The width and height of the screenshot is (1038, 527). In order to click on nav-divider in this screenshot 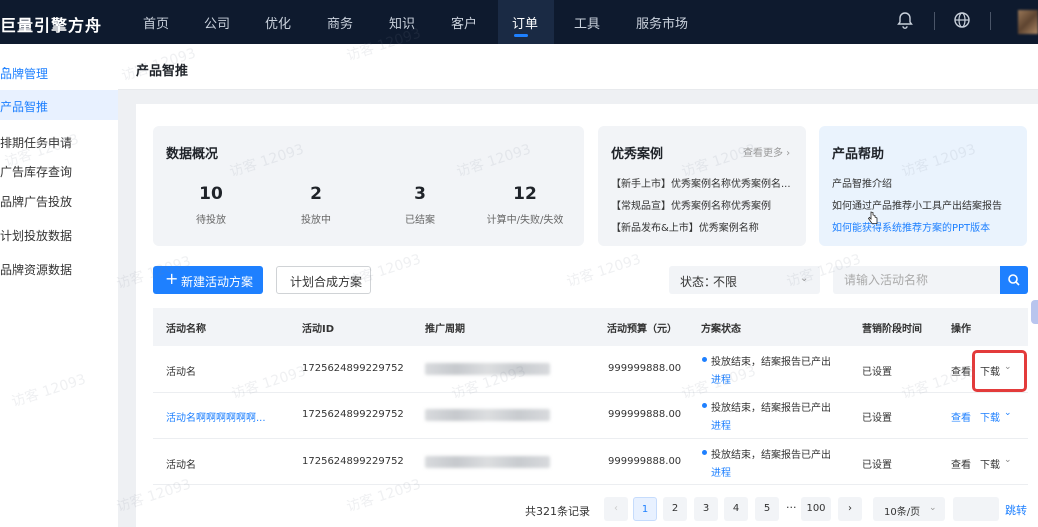, I will do `click(934, 21)`.